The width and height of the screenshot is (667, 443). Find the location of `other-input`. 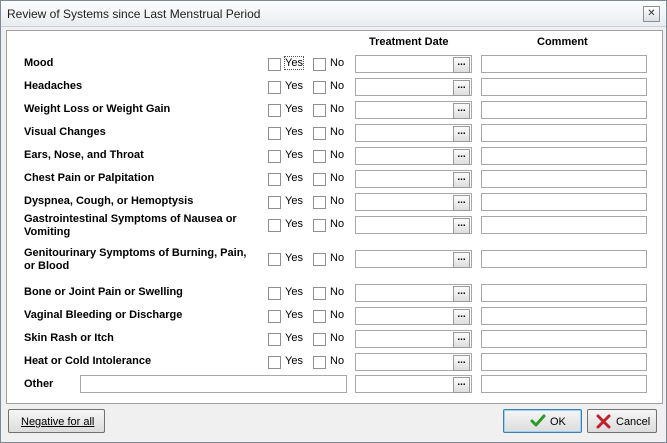

other-input is located at coordinates (213, 384).